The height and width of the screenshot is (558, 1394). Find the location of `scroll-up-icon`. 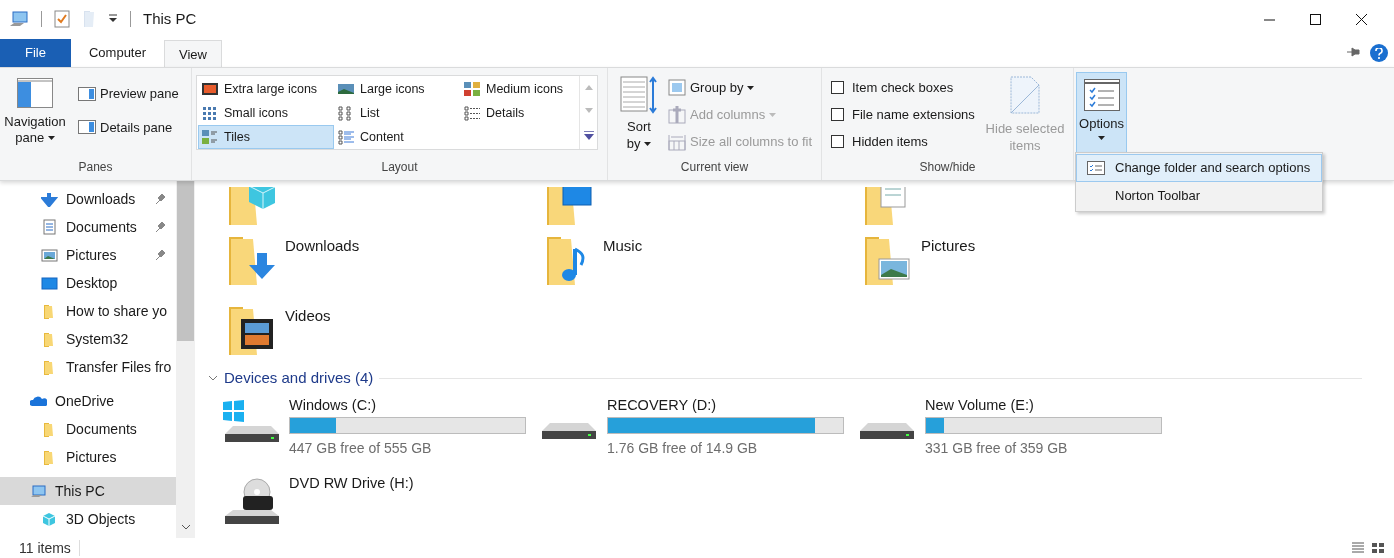

scroll-up-icon is located at coordinates (588, 87).